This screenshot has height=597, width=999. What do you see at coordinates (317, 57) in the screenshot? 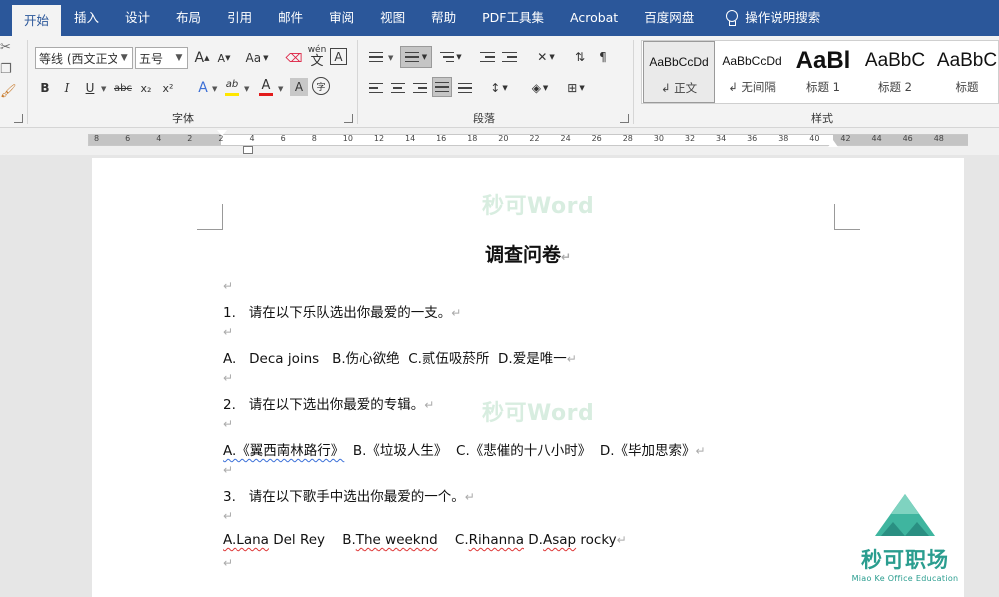
I see `phonetic-guide-button: wén 文` at bounding box center [317, 57].